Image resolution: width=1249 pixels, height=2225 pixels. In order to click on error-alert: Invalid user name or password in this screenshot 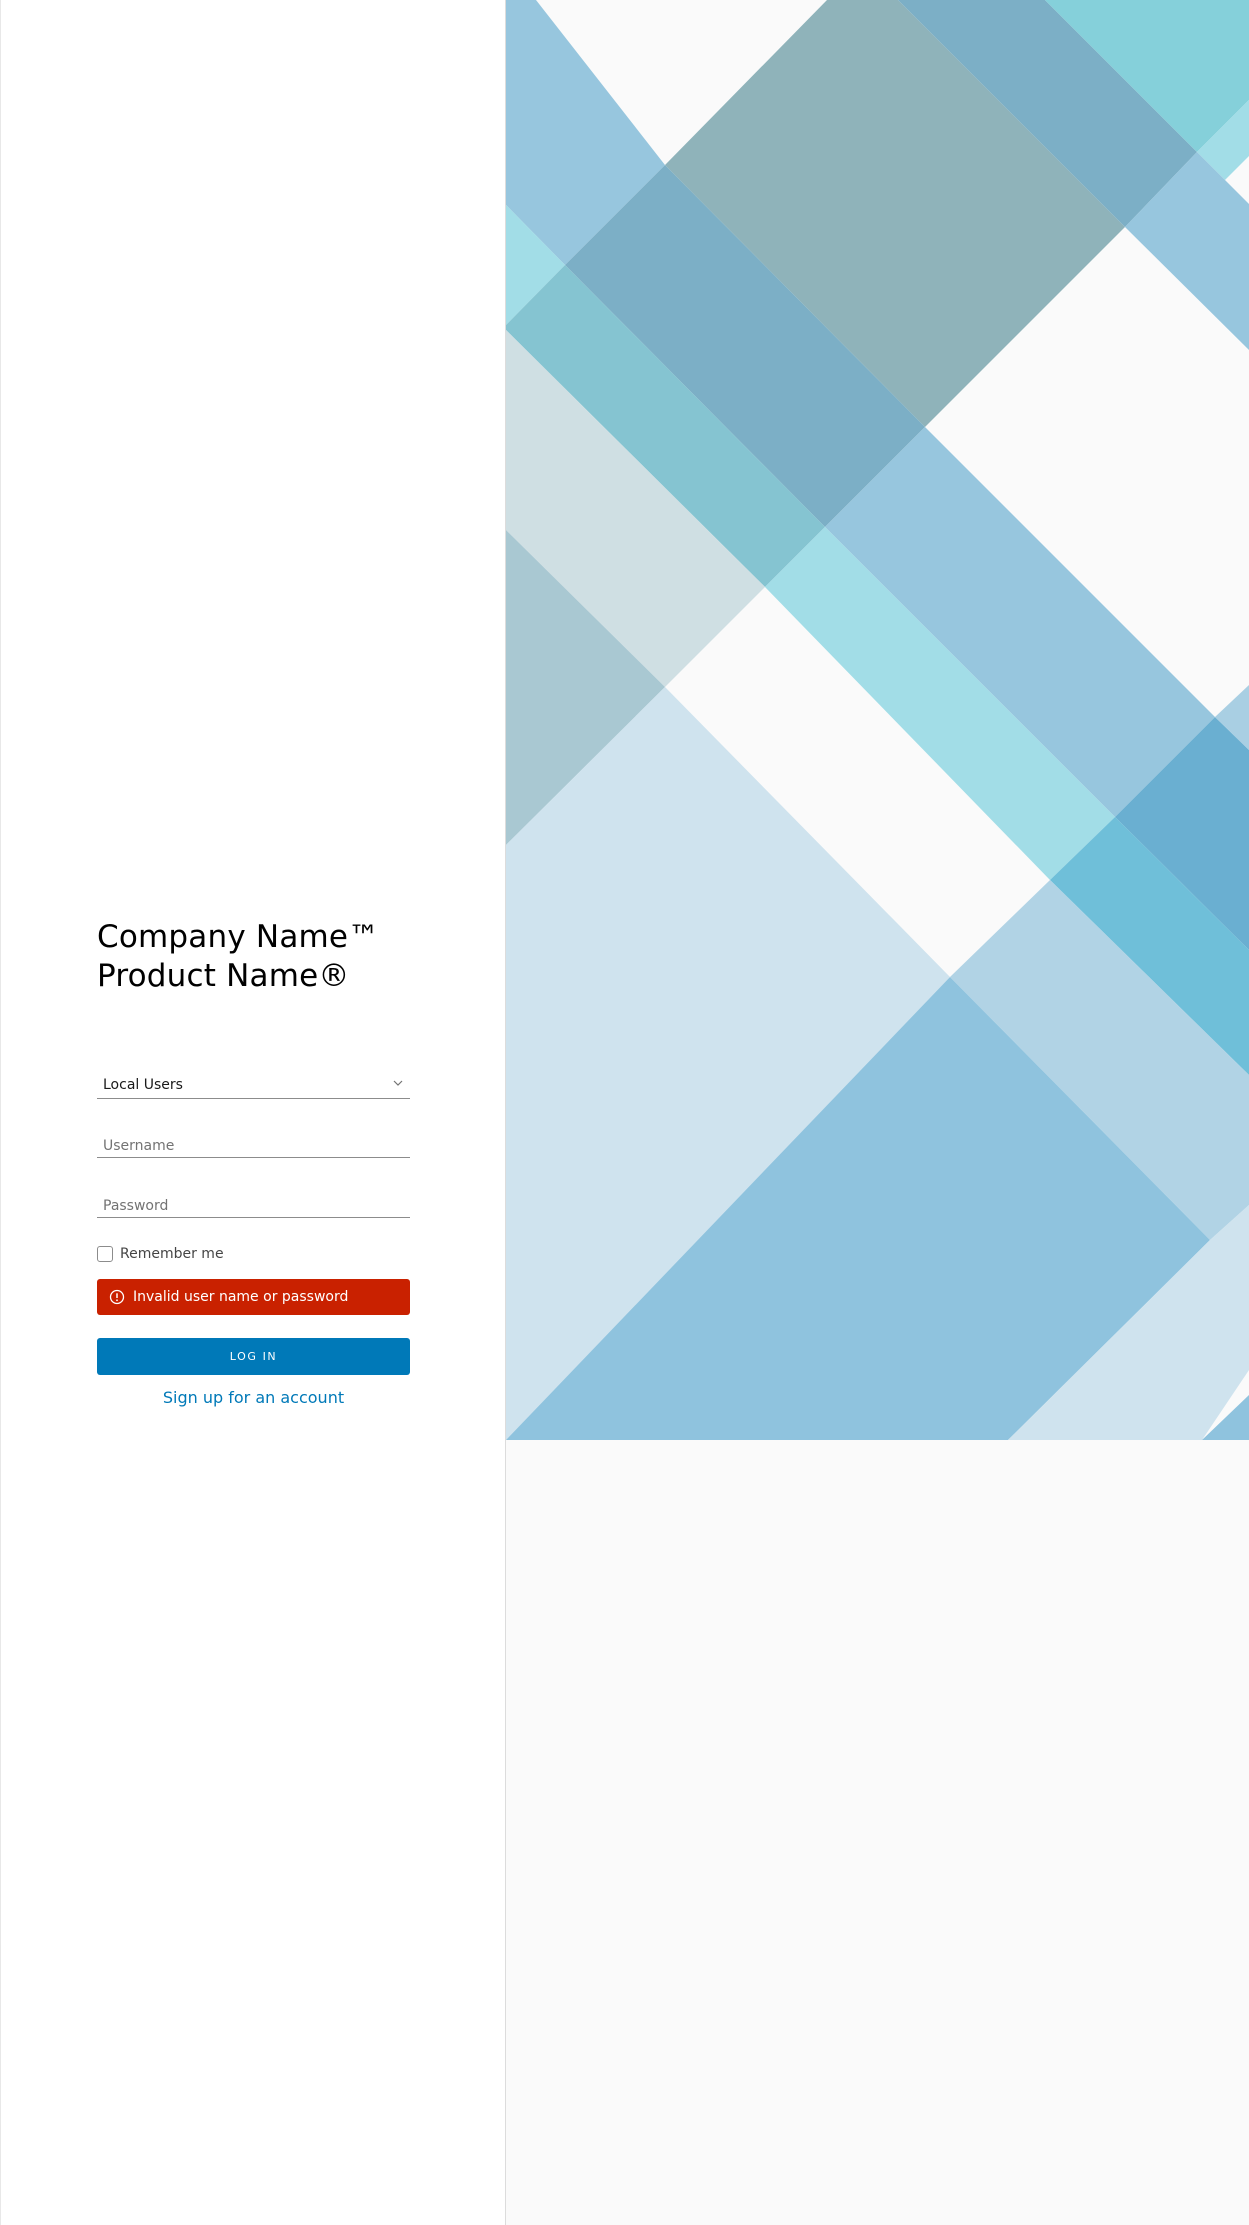, I will do `click(253, 1297)`.